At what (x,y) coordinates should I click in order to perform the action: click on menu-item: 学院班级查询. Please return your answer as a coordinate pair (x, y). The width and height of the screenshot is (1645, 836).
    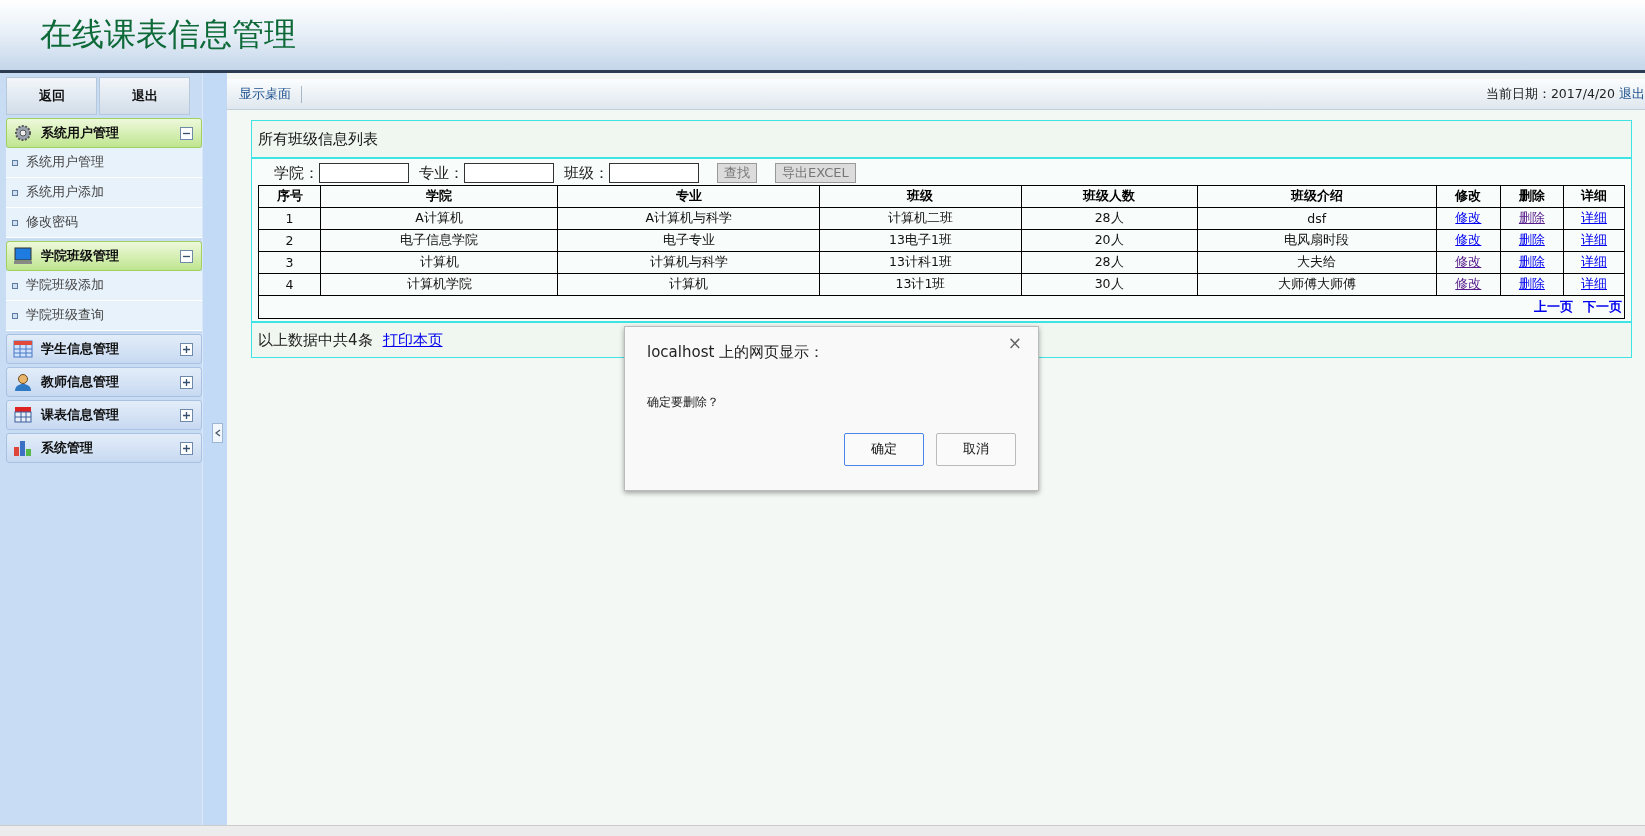
    Looking at the image, I should click on (104, 316).